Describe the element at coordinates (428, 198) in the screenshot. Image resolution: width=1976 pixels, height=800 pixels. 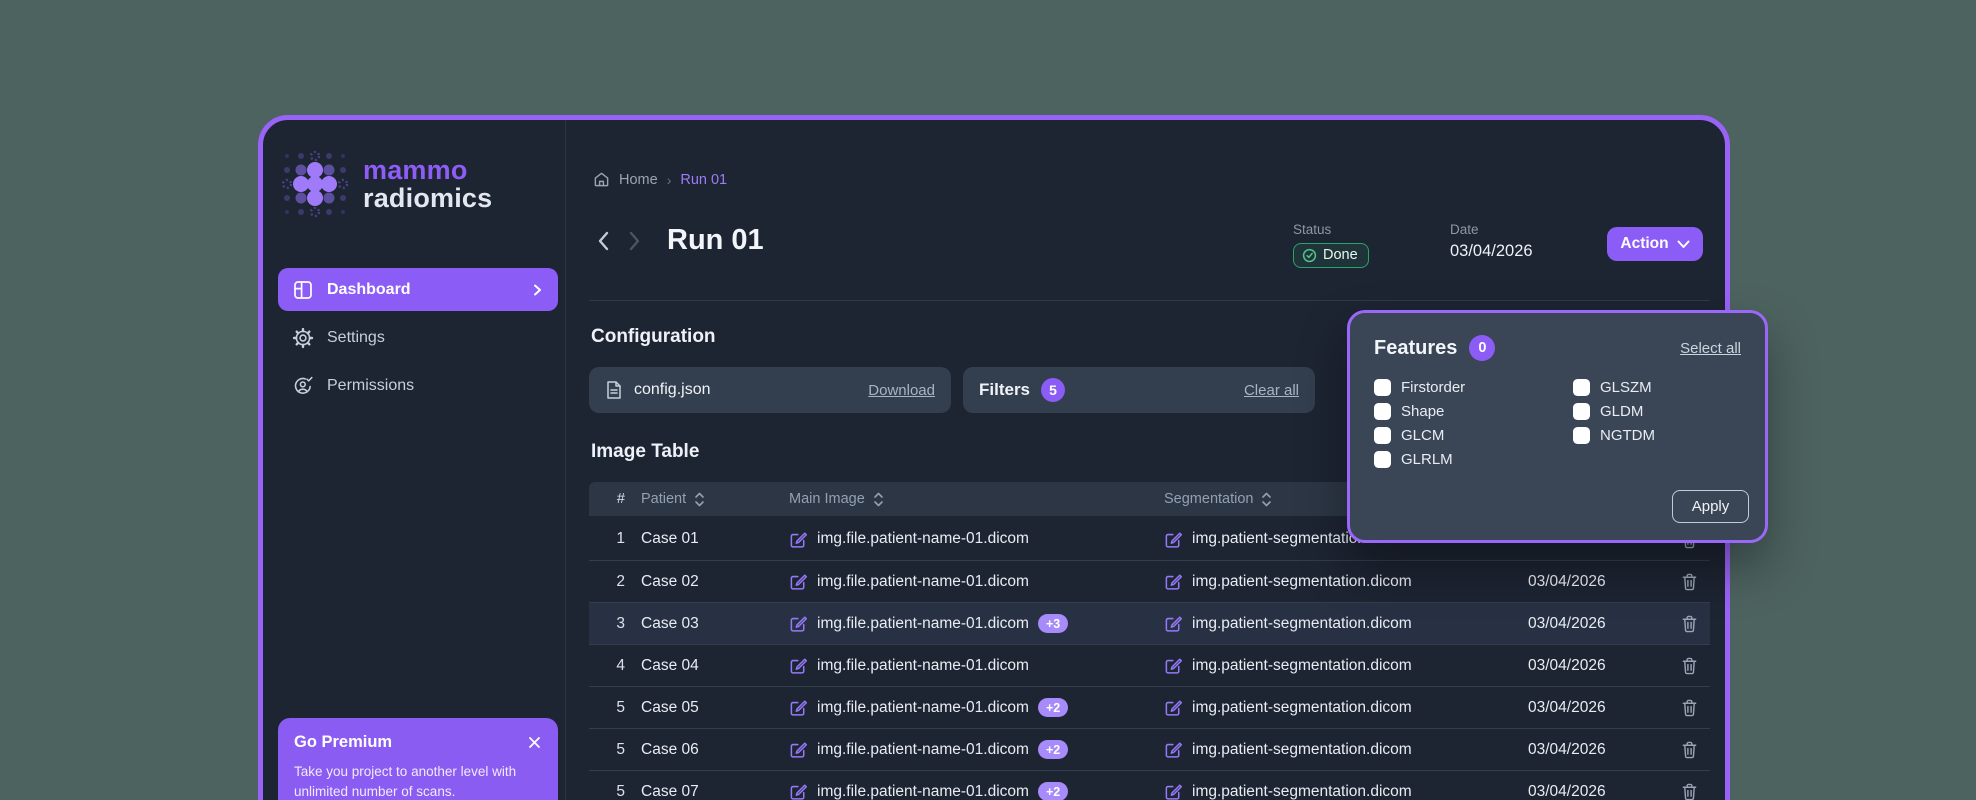
I see `brand-line2: radiomics` at that location.